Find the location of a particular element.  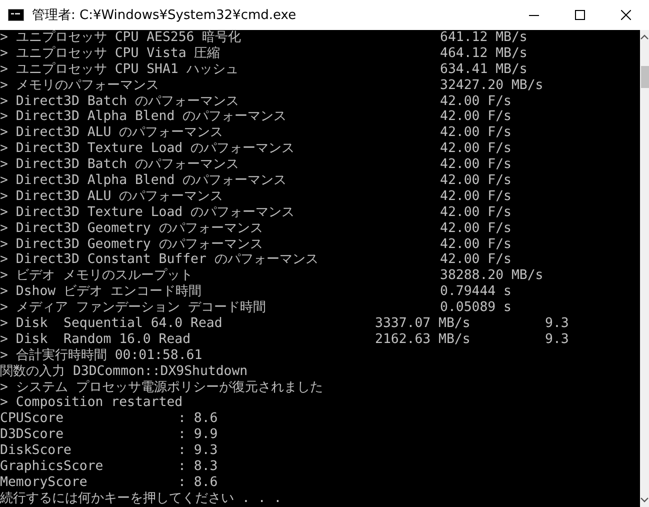

console-line: > システム プロセッサ電源ポリシーが復元されました is located at coordinates (161, 388).